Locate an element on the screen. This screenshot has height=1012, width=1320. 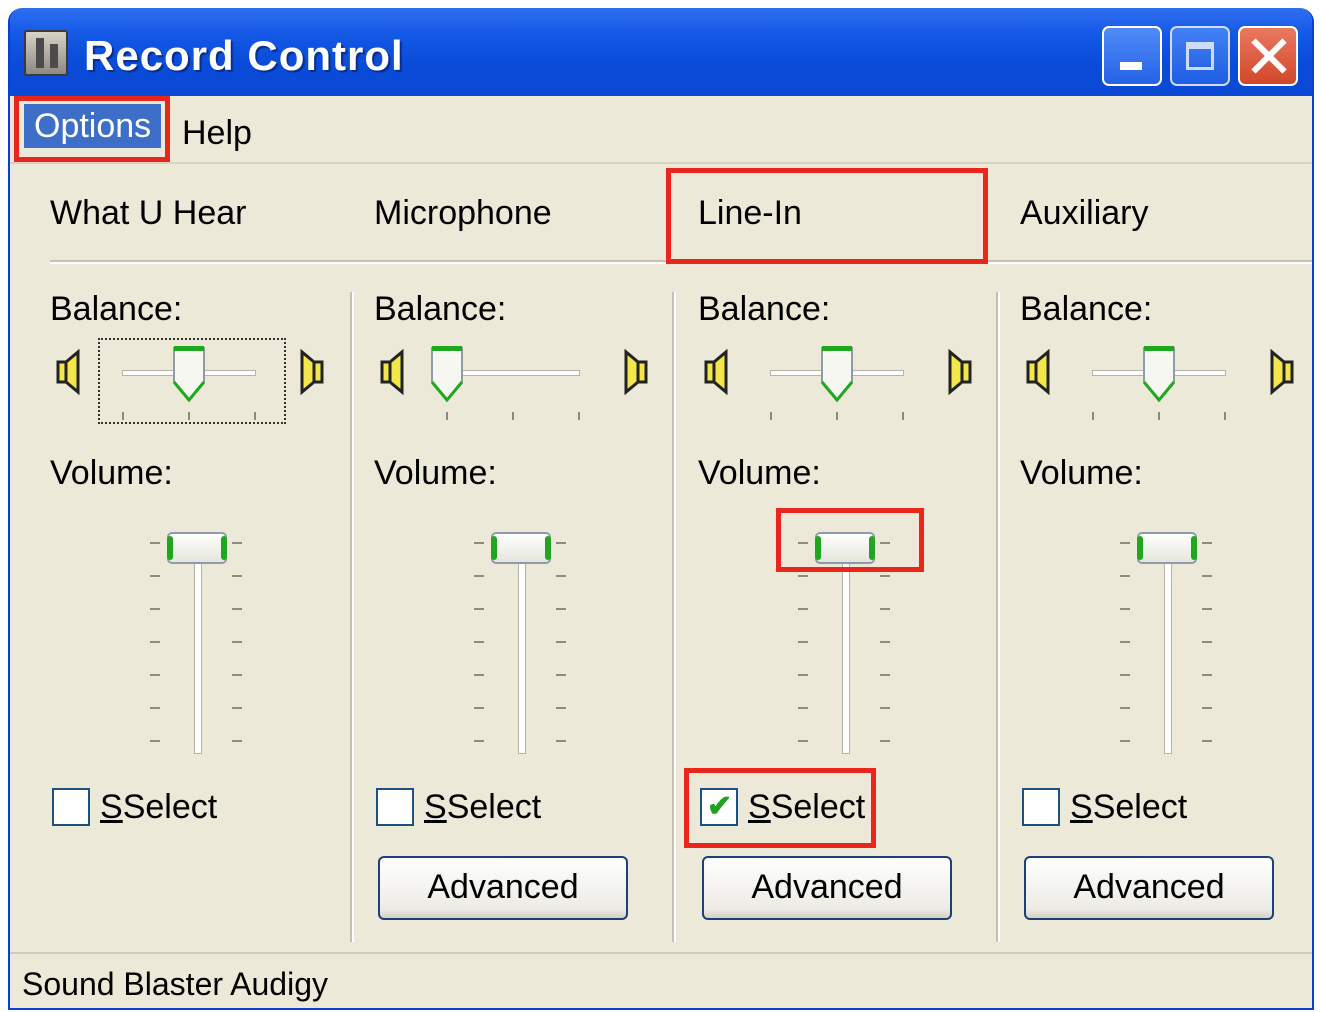
close-button is located at coordinates (1268, 56).